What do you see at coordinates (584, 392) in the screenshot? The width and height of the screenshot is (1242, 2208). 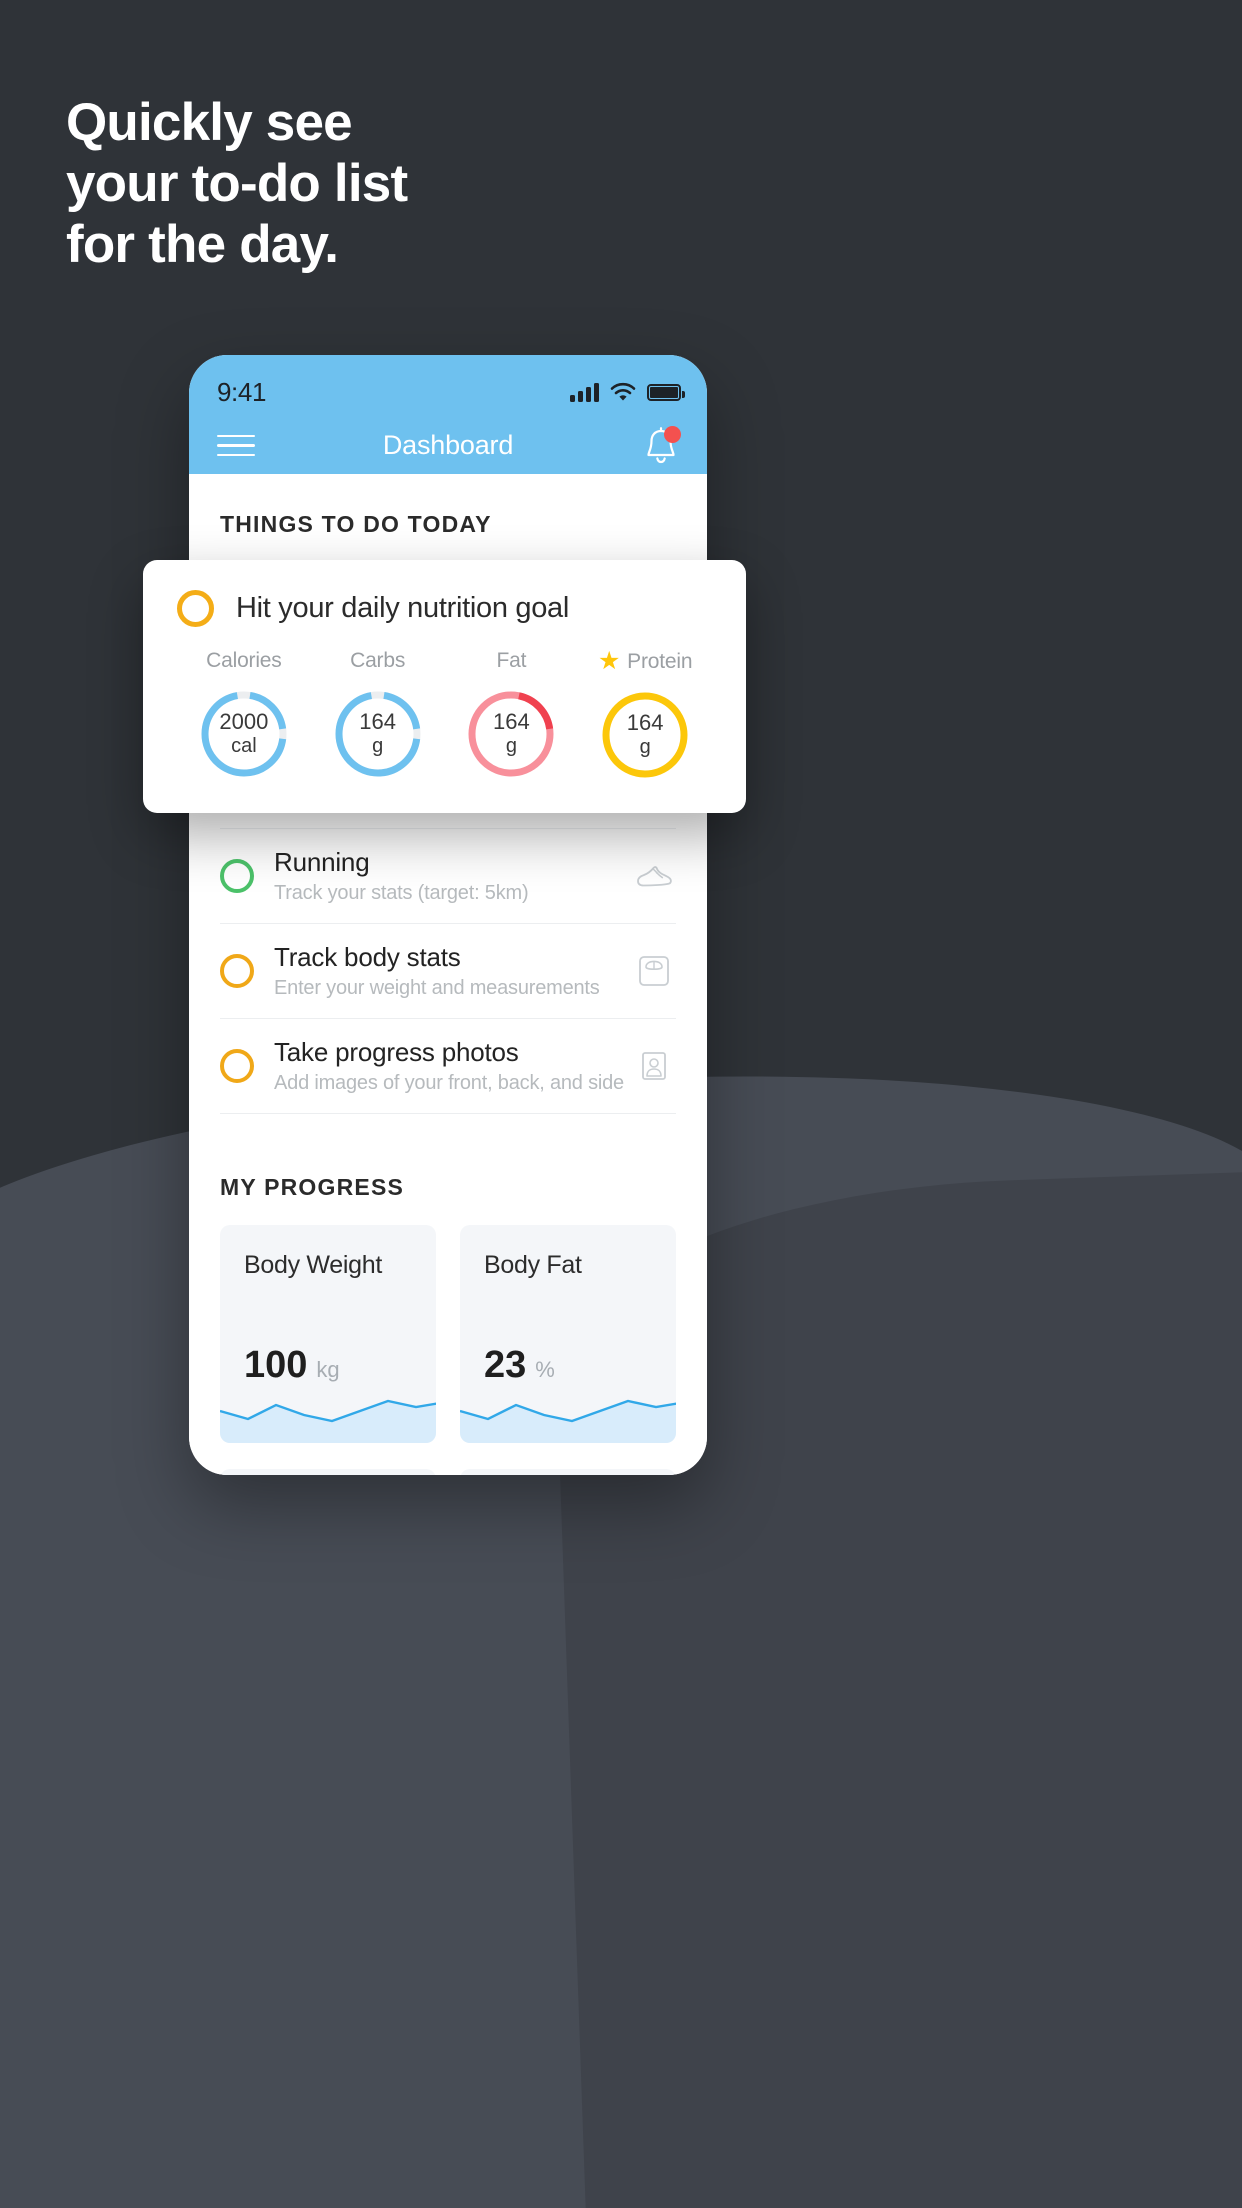 I see `cellular-bars-icon` at bounding box center [584, 392].